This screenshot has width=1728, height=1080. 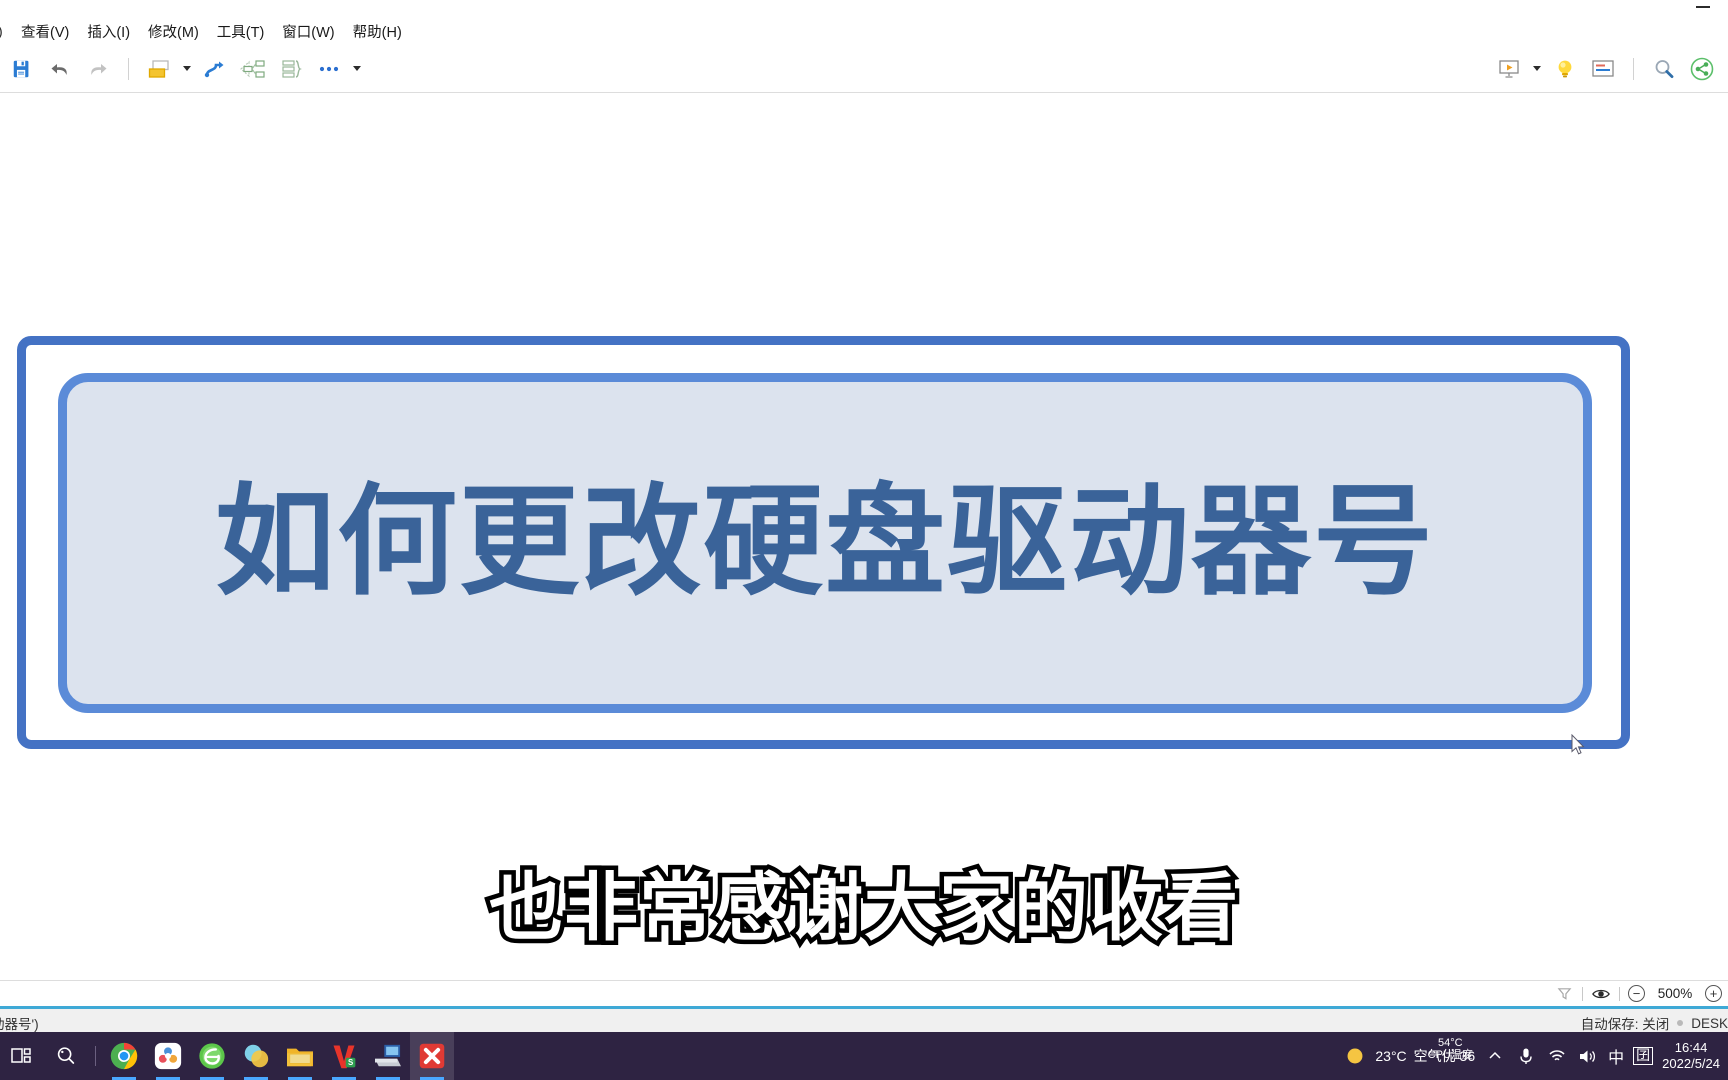 What do you see at coordinates (241, 31) in the screenshot?
I see `menu-item-tools: 工具(T)` at bounding box center [241, 31].